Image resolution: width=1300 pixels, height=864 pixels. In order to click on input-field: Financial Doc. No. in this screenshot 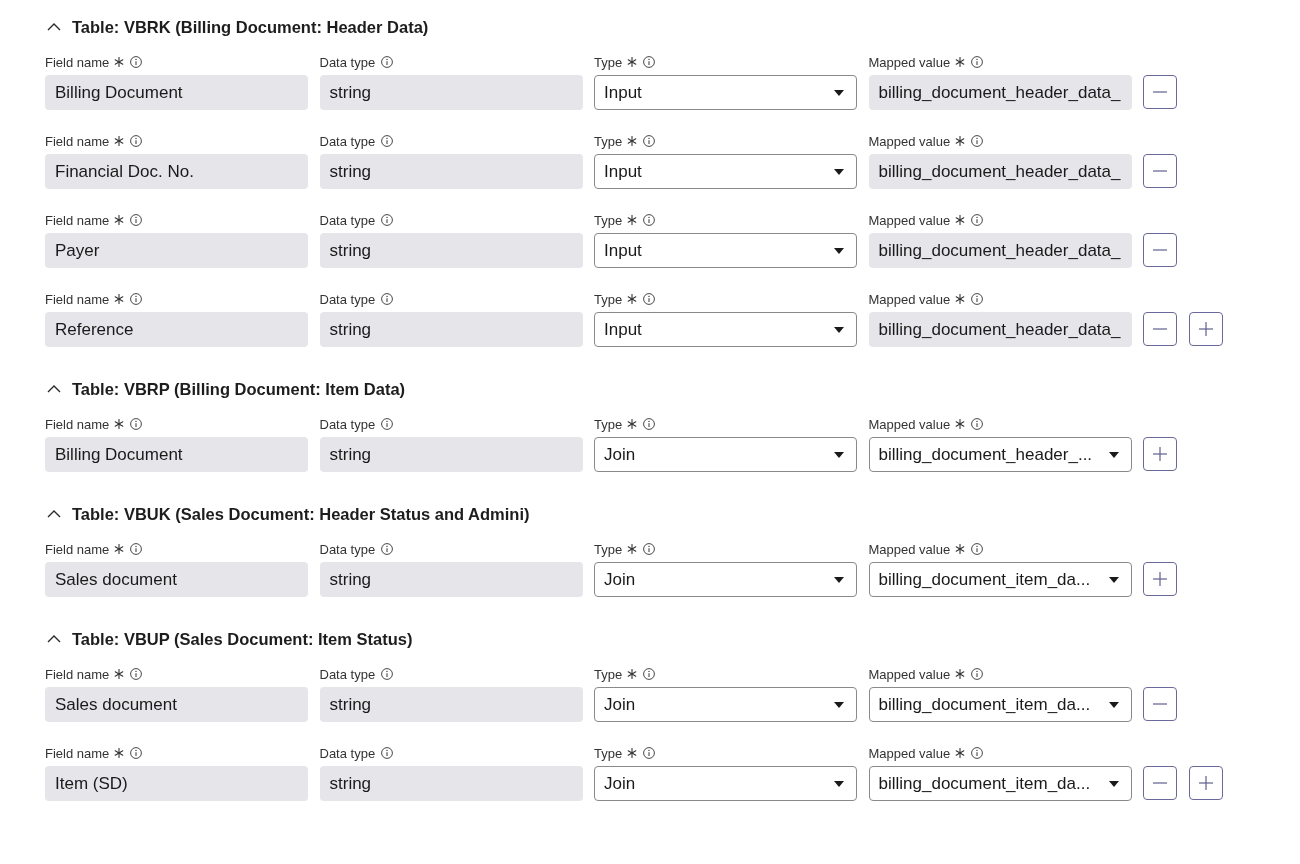, I will do `click(176, 171)`.